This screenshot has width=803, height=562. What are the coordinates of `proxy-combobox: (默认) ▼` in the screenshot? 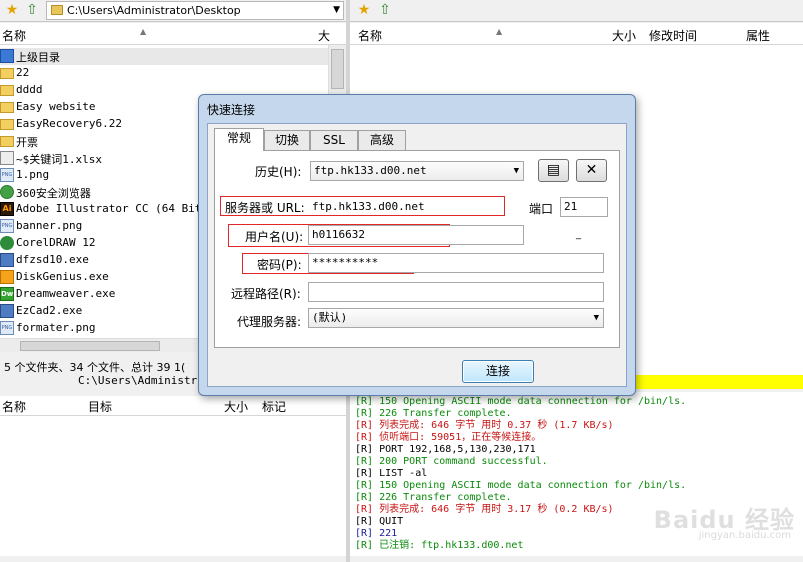 It's located at (456, 318).